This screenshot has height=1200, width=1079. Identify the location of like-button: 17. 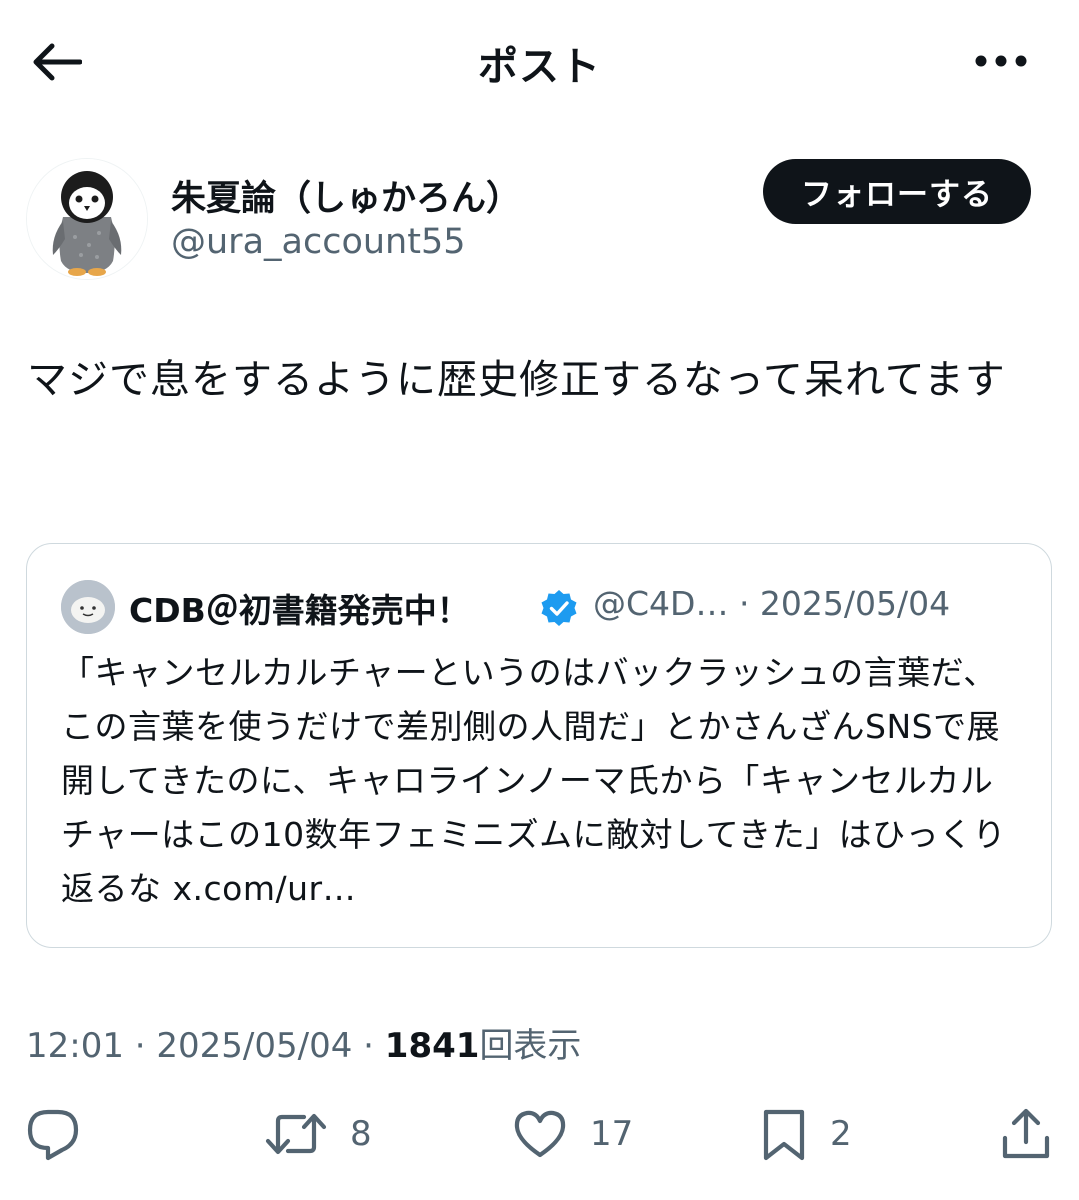
(572, 1134).